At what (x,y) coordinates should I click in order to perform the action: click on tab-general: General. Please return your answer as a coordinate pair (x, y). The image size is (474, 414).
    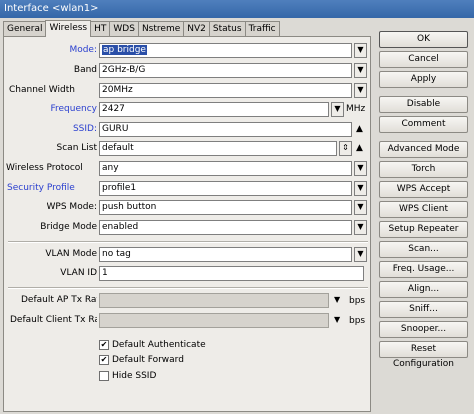
    Looking at the image, I should click on (25, 29).